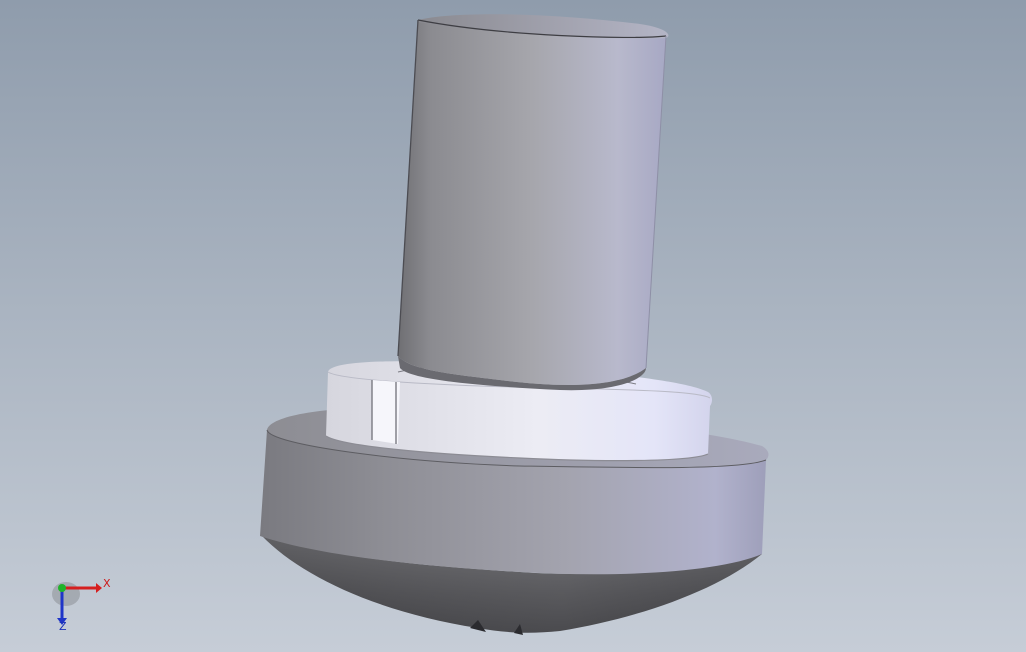 This screenshot has width=1026, height=652. Describe the element at coordinates (107, 583) in the screenshot. I see `x-axis-label: X` at that location.